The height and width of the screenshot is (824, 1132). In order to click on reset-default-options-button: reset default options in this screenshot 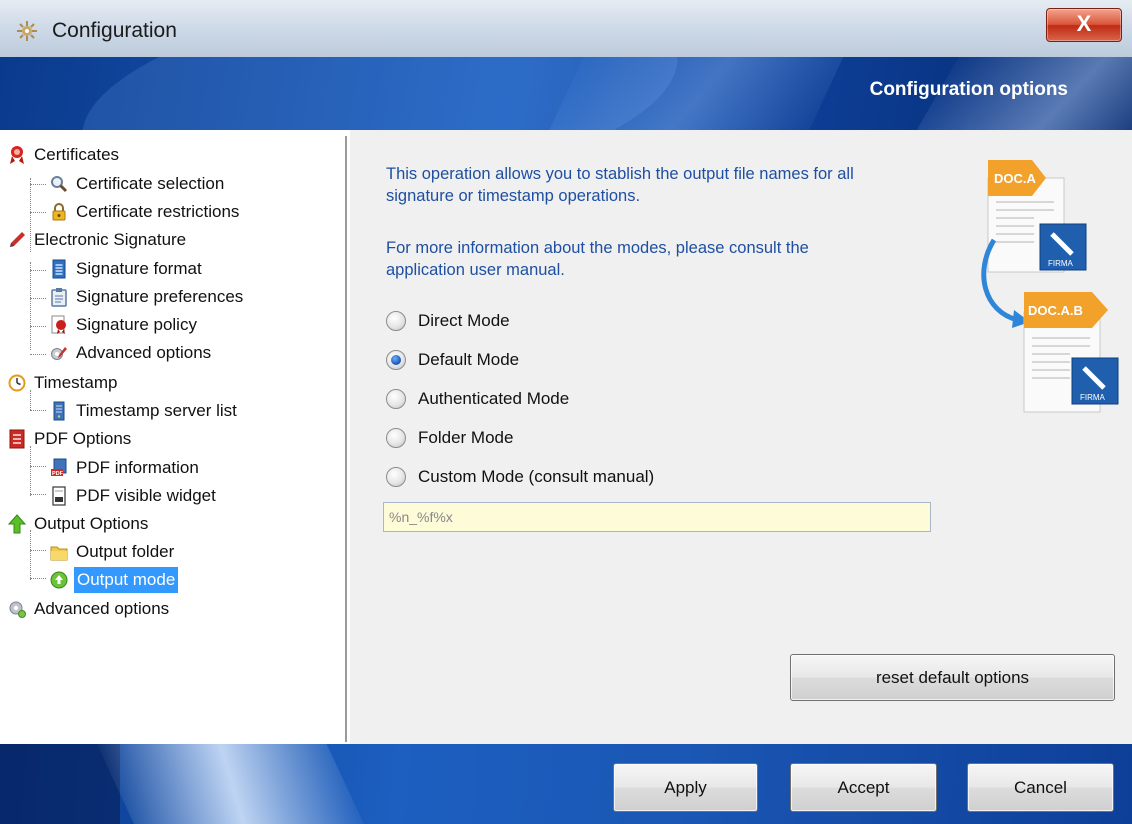, I will do `click(952, 677)`.